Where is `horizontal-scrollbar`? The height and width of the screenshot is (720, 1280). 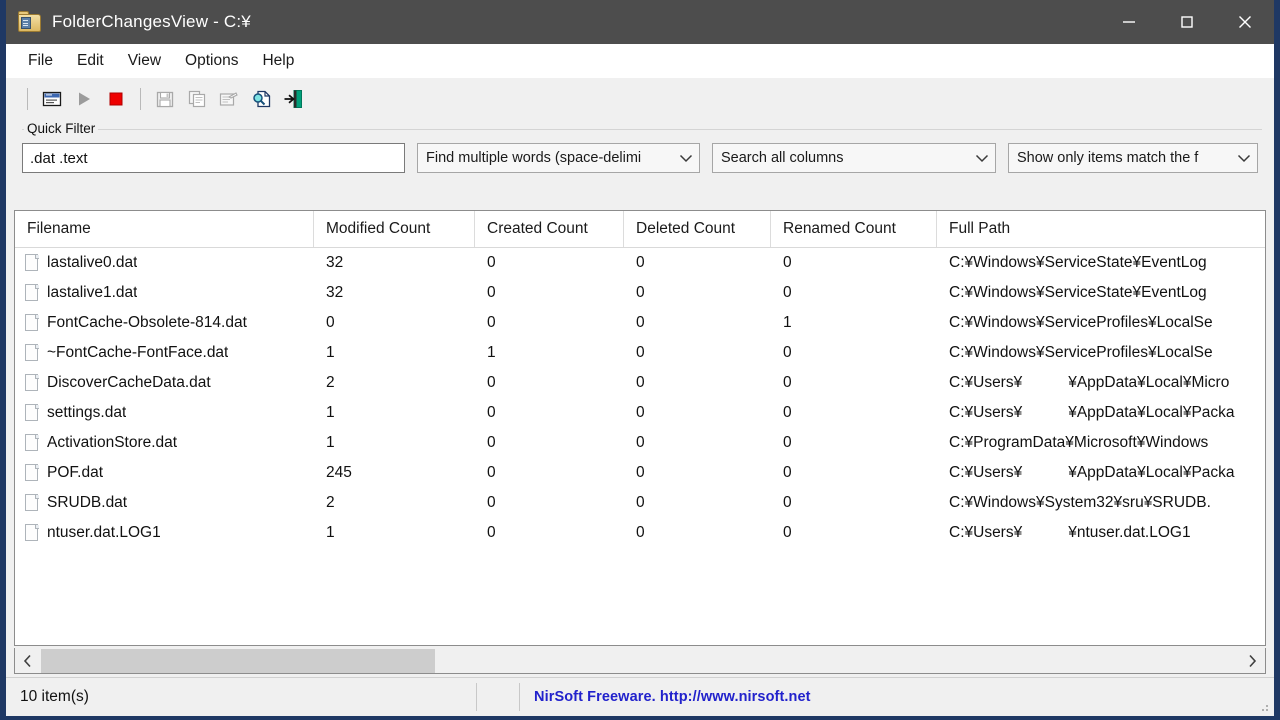 horizontal-scrollbar is located at coordinates (640, 661).